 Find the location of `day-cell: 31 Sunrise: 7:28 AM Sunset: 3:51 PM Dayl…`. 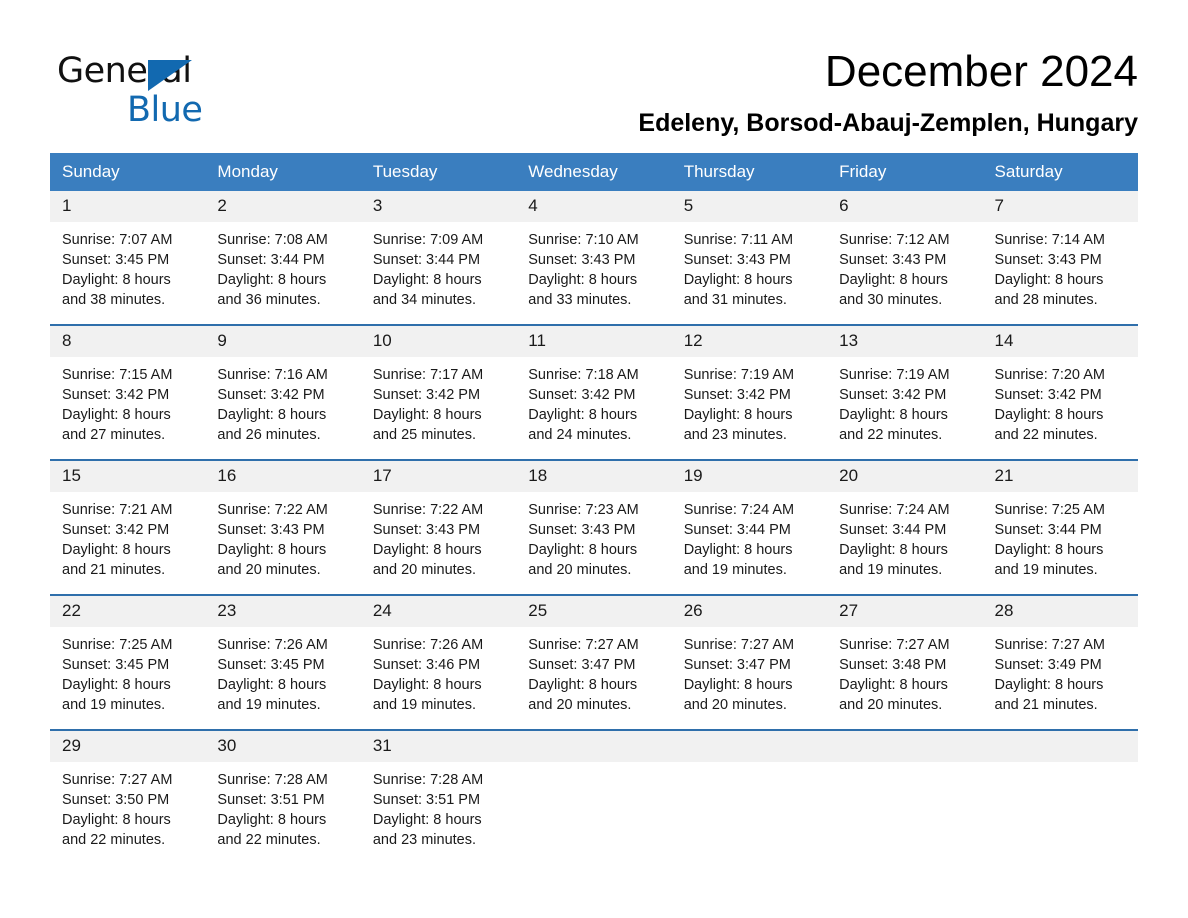

day-cell: 31 Sunrise: 7:28 AM Sunset: 3:51 PM Dayl… is located at coordinates (438, 797).